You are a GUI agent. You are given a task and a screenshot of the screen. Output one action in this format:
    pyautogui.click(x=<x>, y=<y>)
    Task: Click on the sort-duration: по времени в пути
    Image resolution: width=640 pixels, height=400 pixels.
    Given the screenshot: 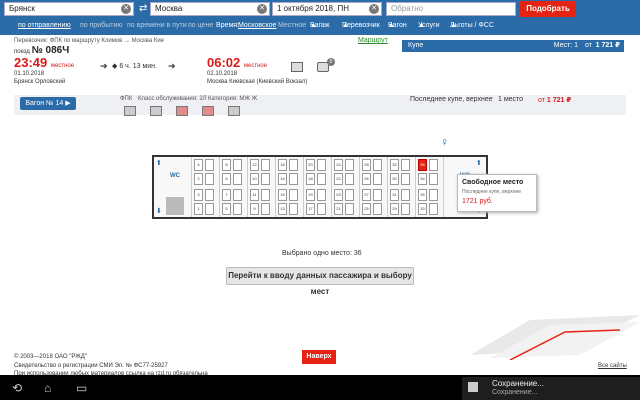 What is the action you would take?
    pyautogui.click(x=157, y=26)
    